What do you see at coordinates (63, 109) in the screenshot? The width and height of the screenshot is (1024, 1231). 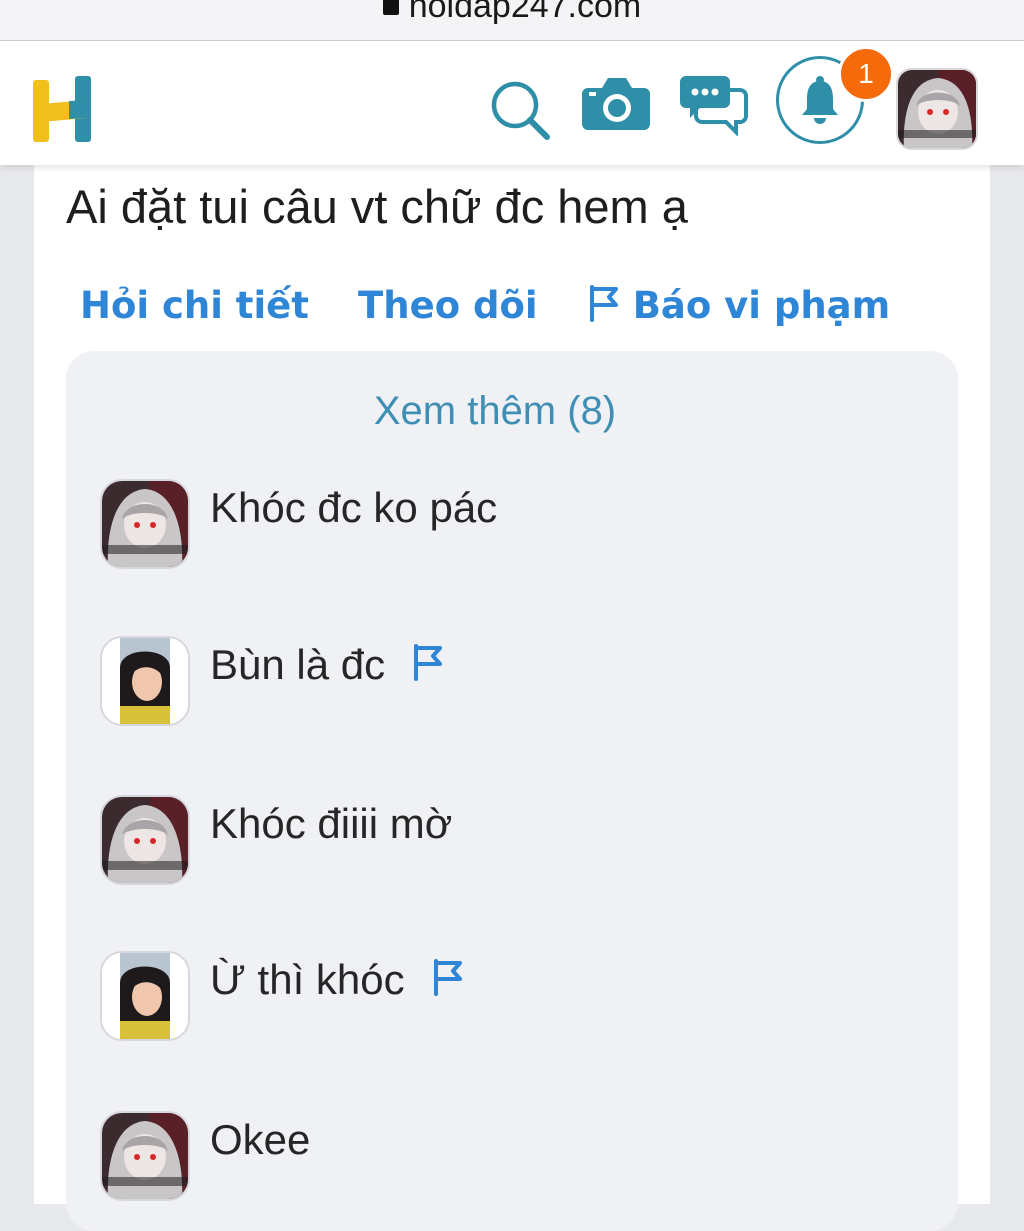 I see `hoidap247-logo` at bounding box center [63, 109].